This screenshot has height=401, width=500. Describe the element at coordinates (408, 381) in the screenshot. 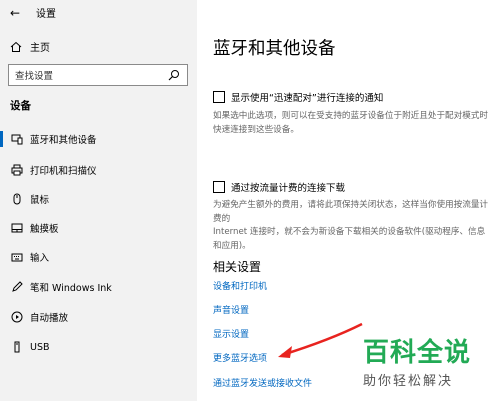

I see `watermark-subtitle: 助你轻松解决` at that location.